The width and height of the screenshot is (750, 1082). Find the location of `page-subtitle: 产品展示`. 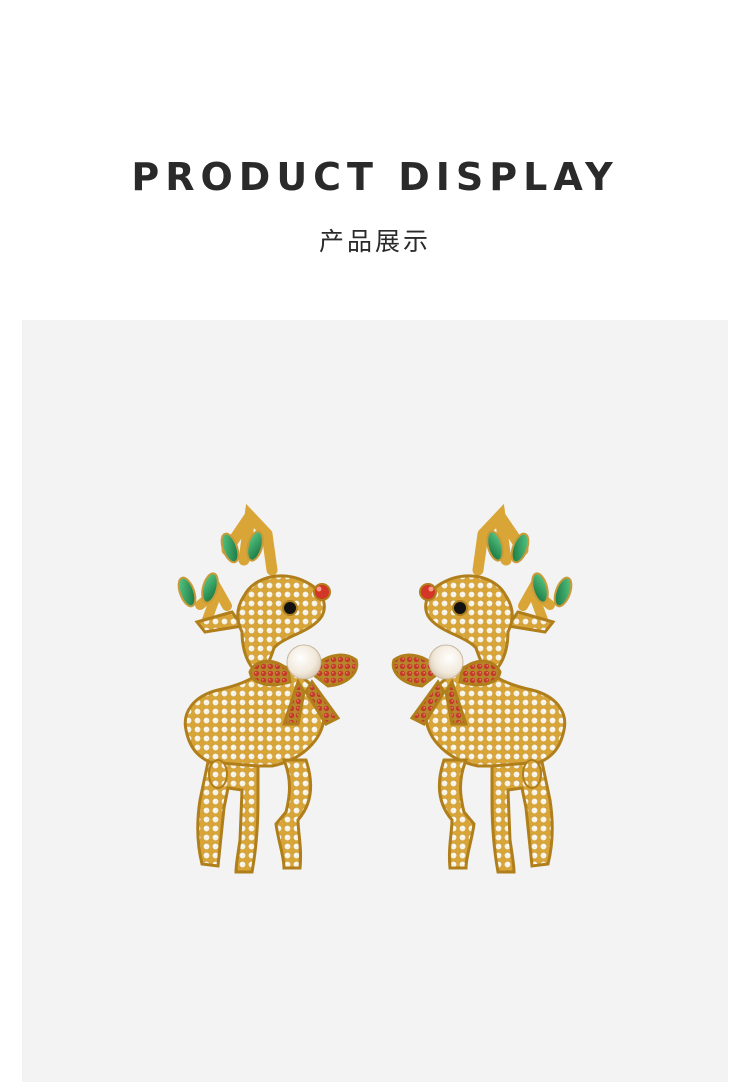

page-subtitle: 产品展示 is located at coordinates (374, 241).